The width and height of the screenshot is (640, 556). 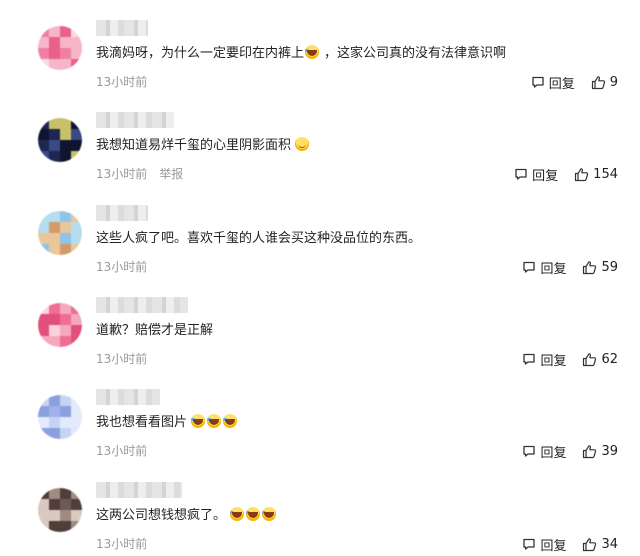 I want to click on comment-text: 我也想看看图片, so click(x=167, y=423).